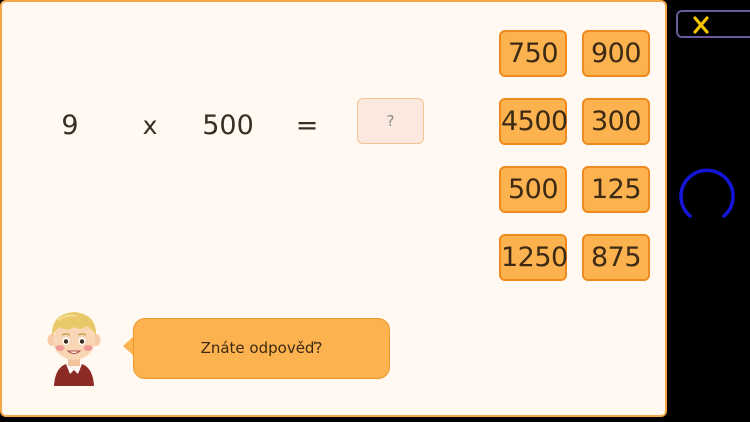  I want to click on operand-b: 500, so click(228, 125).